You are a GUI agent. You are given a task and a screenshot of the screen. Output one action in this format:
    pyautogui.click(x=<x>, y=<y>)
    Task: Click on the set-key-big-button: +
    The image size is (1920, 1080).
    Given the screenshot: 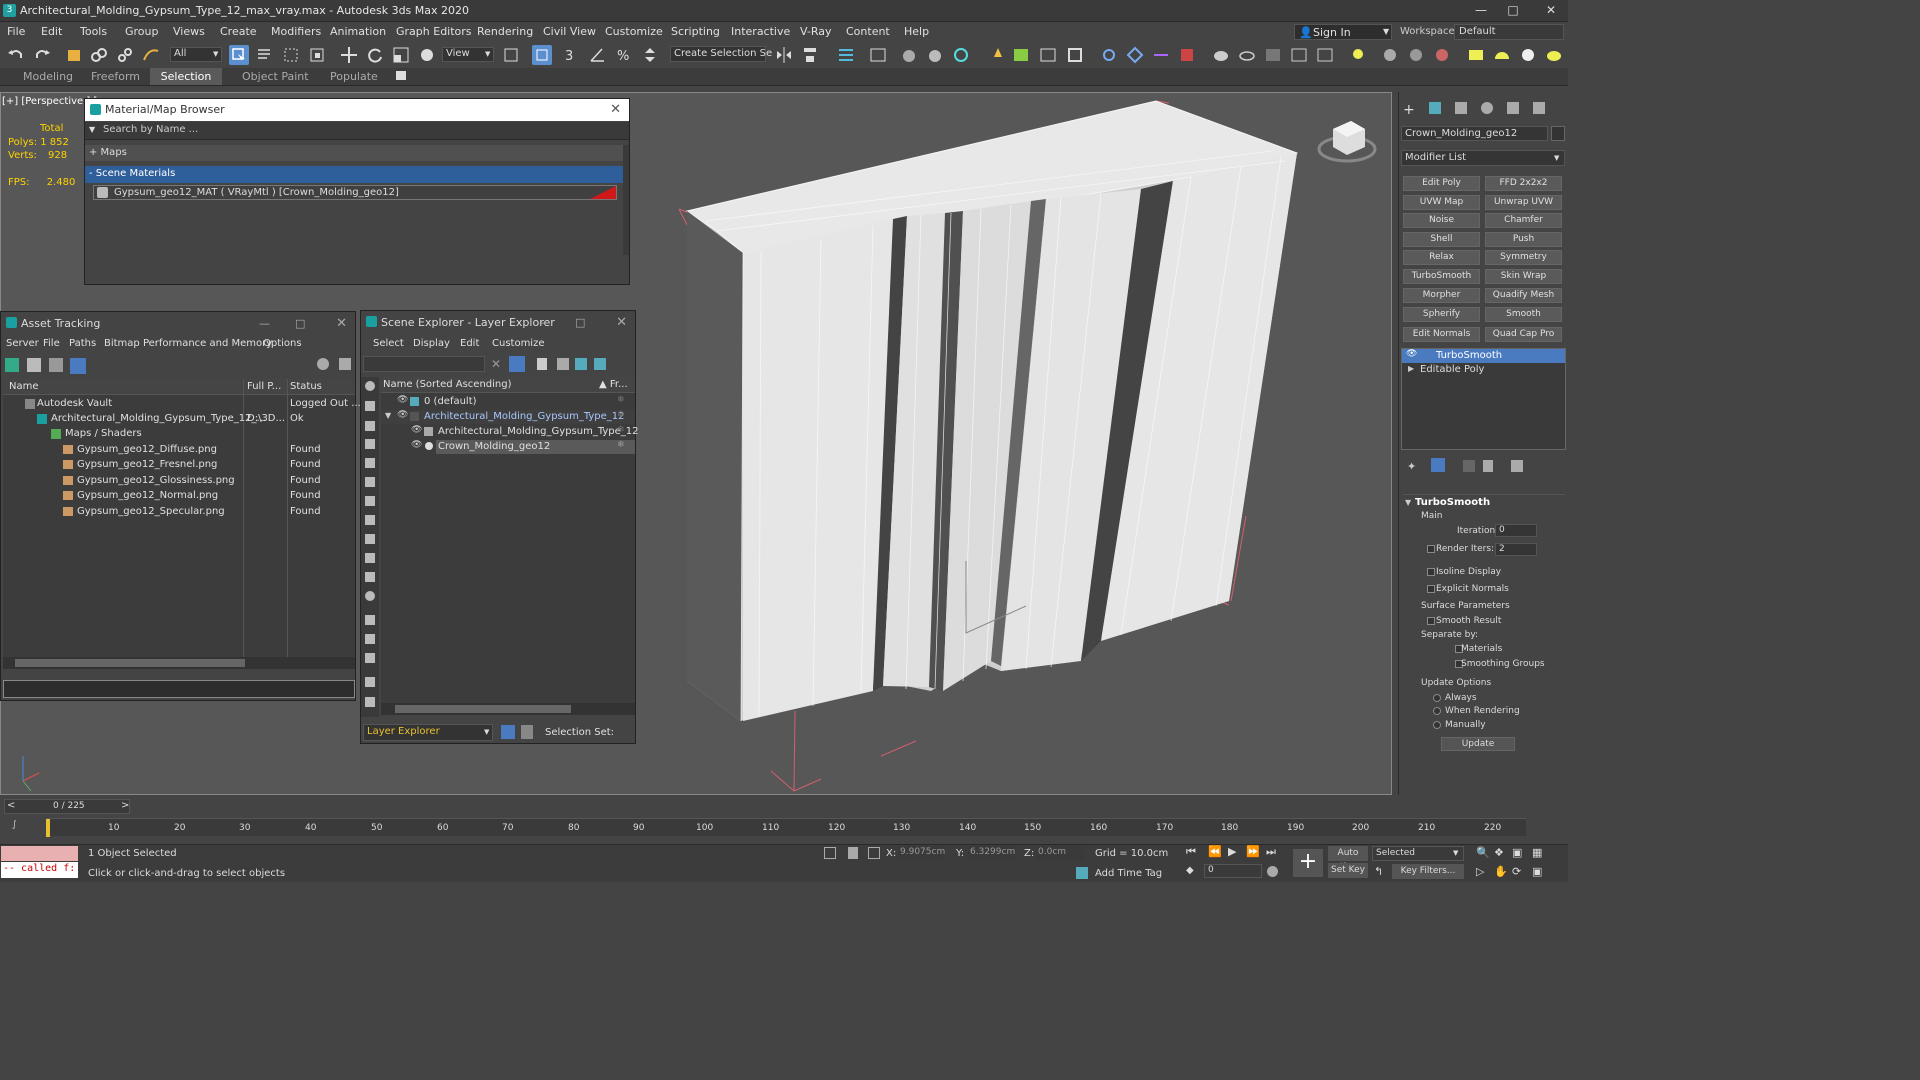 What is the action you would take?
    pyautogui.click(x=1308, y=863)
    